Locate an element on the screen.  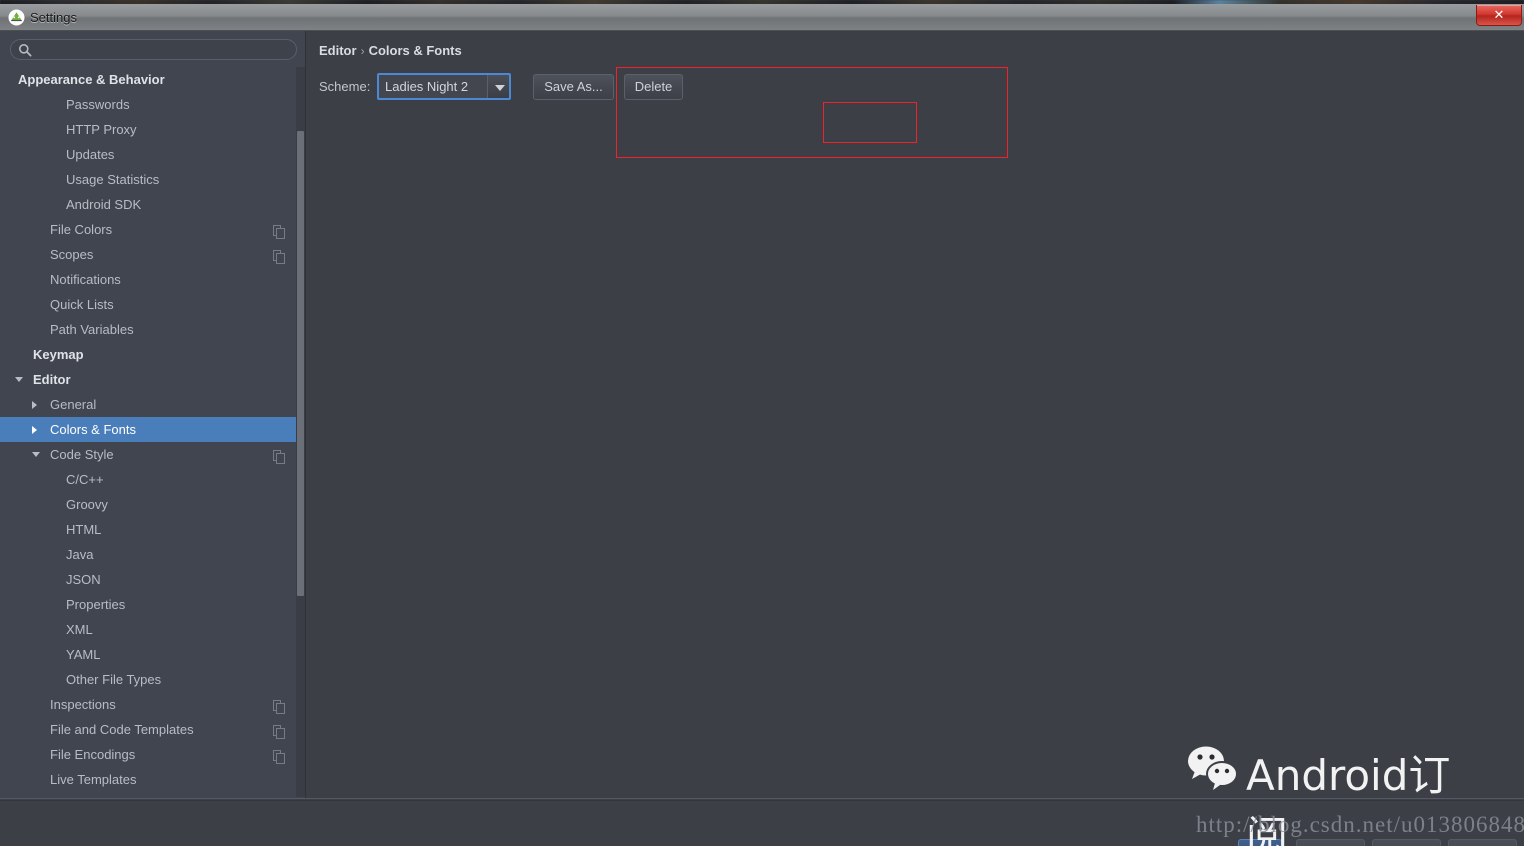
sidebar-item-java: Java is located at coordinates (148, 554).